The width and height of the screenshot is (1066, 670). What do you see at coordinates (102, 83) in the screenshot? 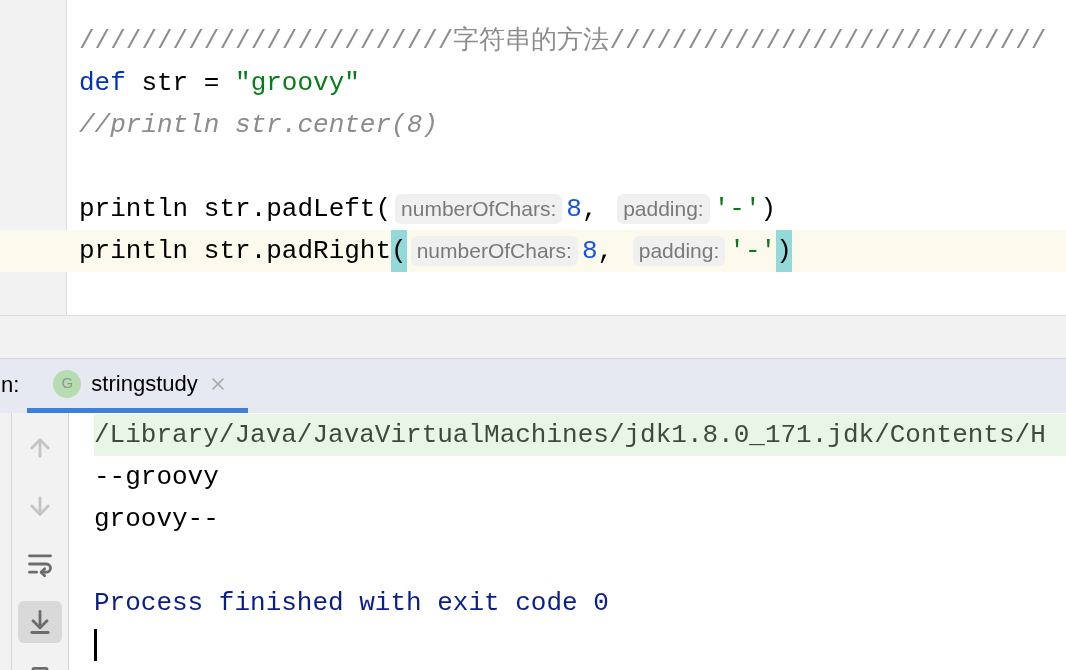
I see `code-token: def` at bounding box center [102, 83].